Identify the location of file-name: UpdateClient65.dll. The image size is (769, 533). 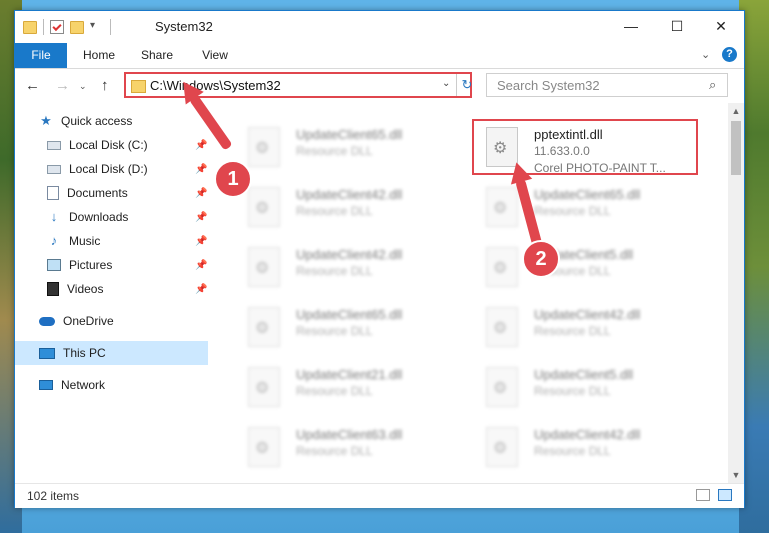
(587, 194).